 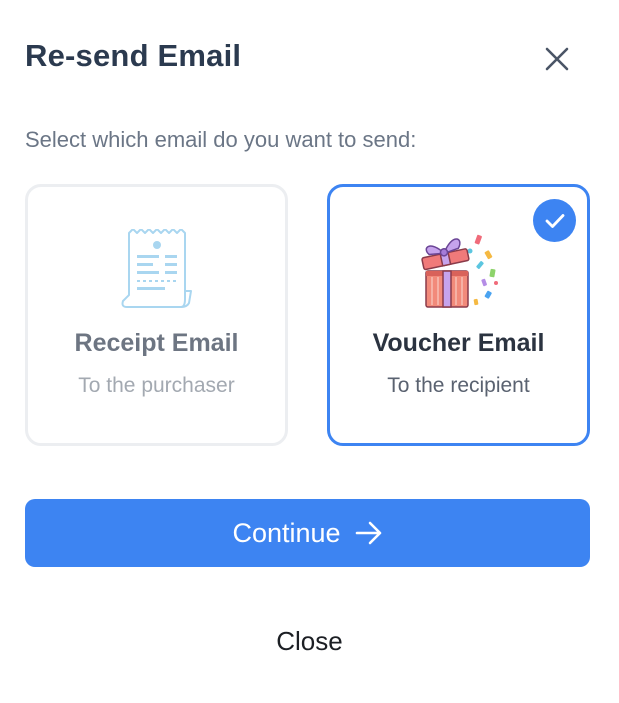 What do you see at coordinates (368, 533) in the screenshot?
I see `arrow-right-icon` at bounding box center [368, 533].